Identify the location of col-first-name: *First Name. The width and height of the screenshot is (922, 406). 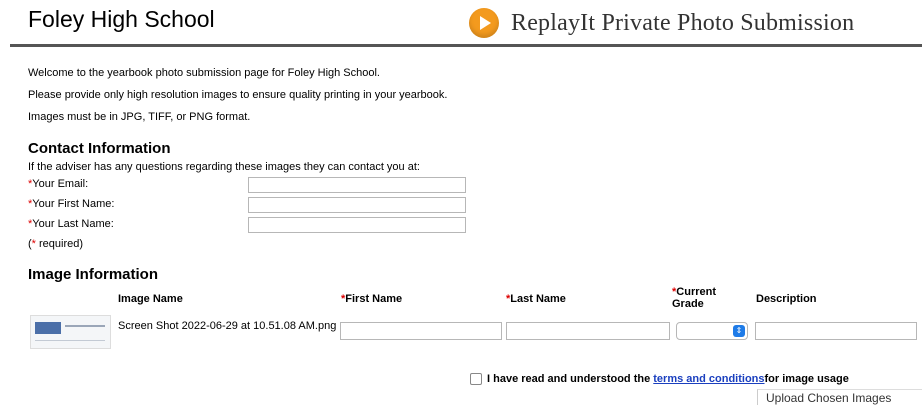
(371, 299).